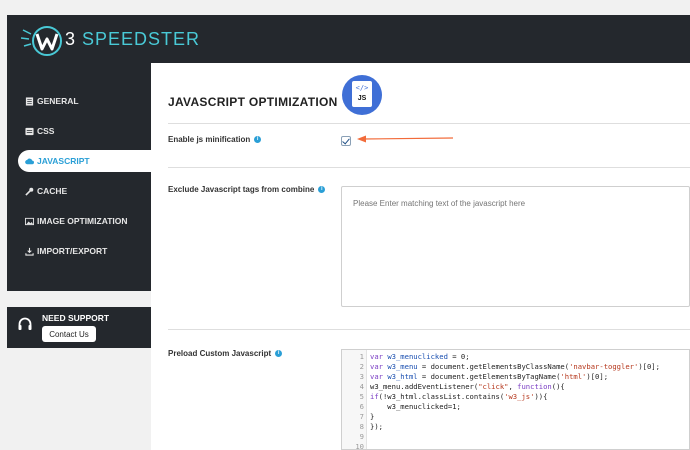 Image resolution: width=690 pixels, height=450 pixels. Describe the element at coordinates (138, 39) in the screenshot. I see `brand-text: SPEEDSTER` at that location.